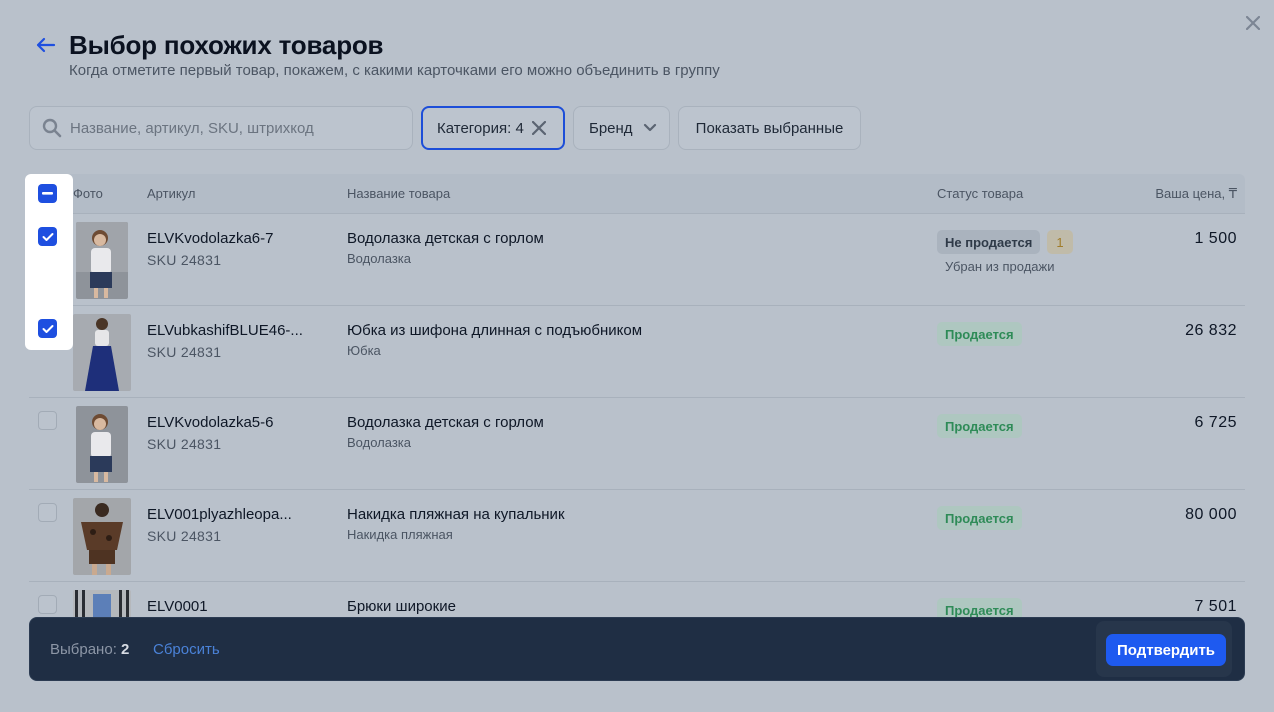  I want to click on product-article: ELVKvodolazka5-6, so click(210, 422).